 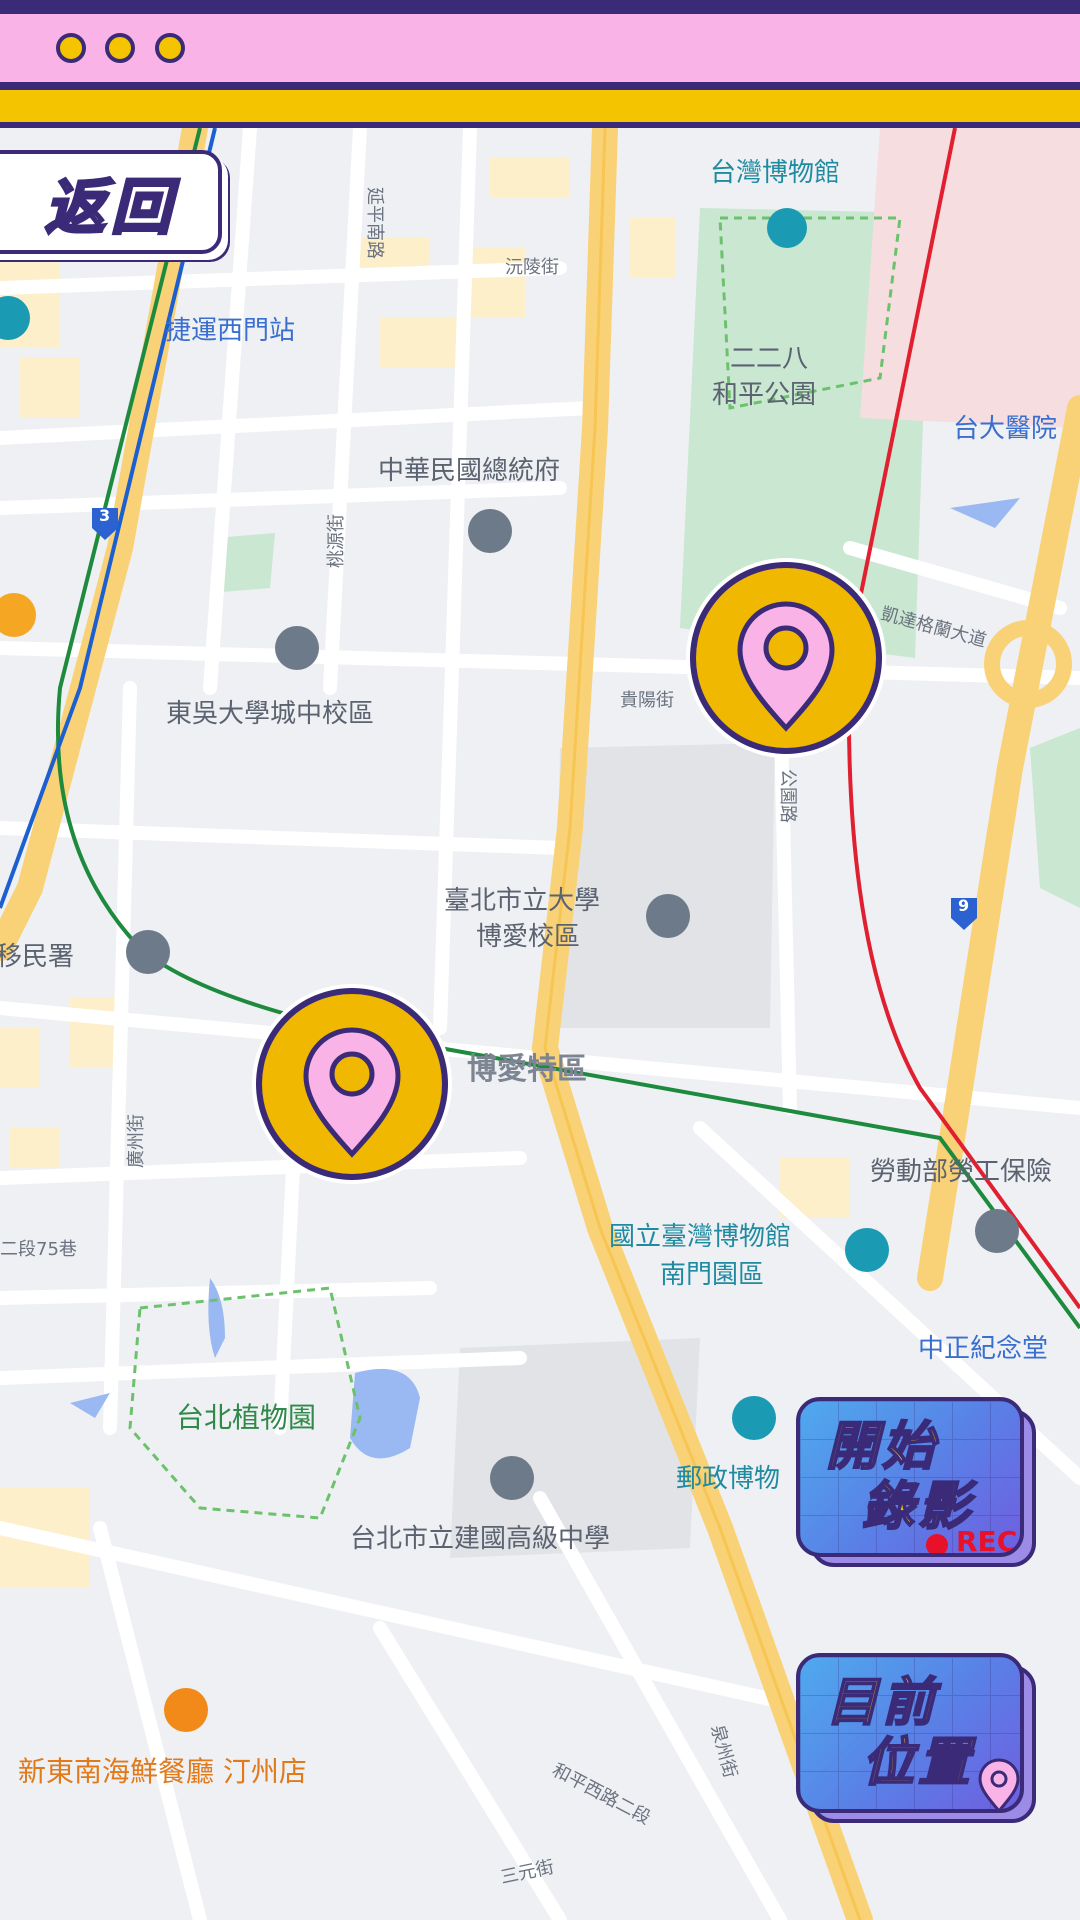 I want to click on map-label-soochow-univ: 東吳大學城中校區, so click(x=270, y=714).